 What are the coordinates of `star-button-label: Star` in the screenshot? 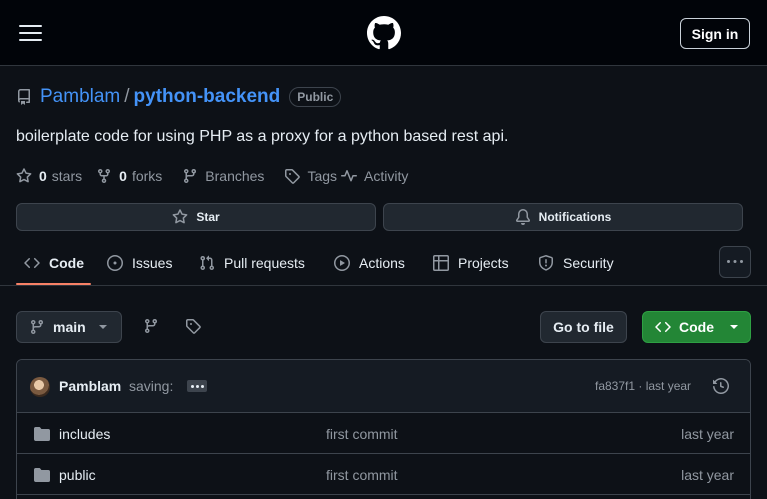 It's located at (208, 217).